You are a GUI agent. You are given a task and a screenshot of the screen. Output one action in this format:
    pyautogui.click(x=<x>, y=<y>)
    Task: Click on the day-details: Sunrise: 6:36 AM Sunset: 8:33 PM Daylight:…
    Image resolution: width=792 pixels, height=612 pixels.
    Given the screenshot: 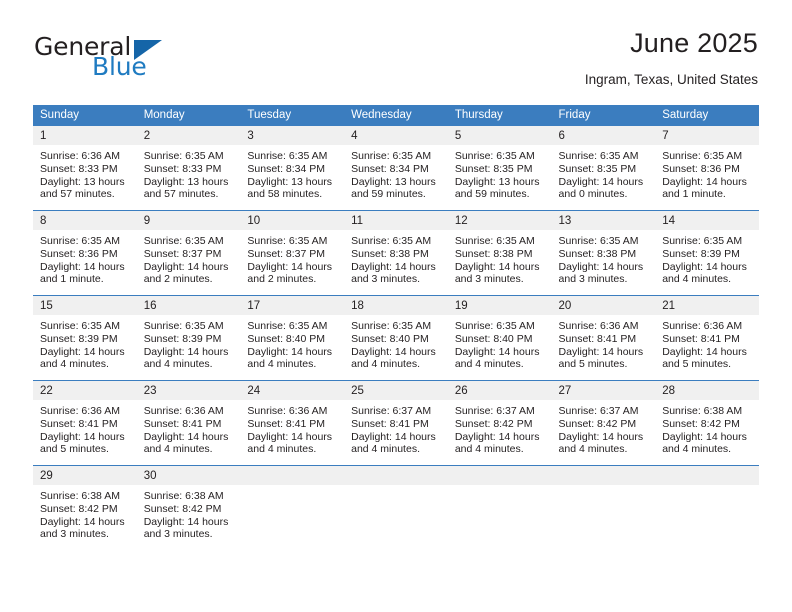 What is the action you would take?
    pyautogui.click(x=85, y=173)
    